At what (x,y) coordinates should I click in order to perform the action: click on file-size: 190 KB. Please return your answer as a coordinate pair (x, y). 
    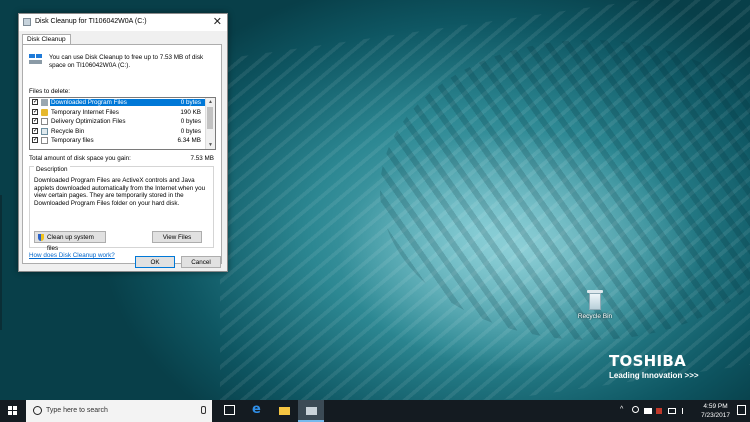
    Looking at the image, I should click on (190, 112).